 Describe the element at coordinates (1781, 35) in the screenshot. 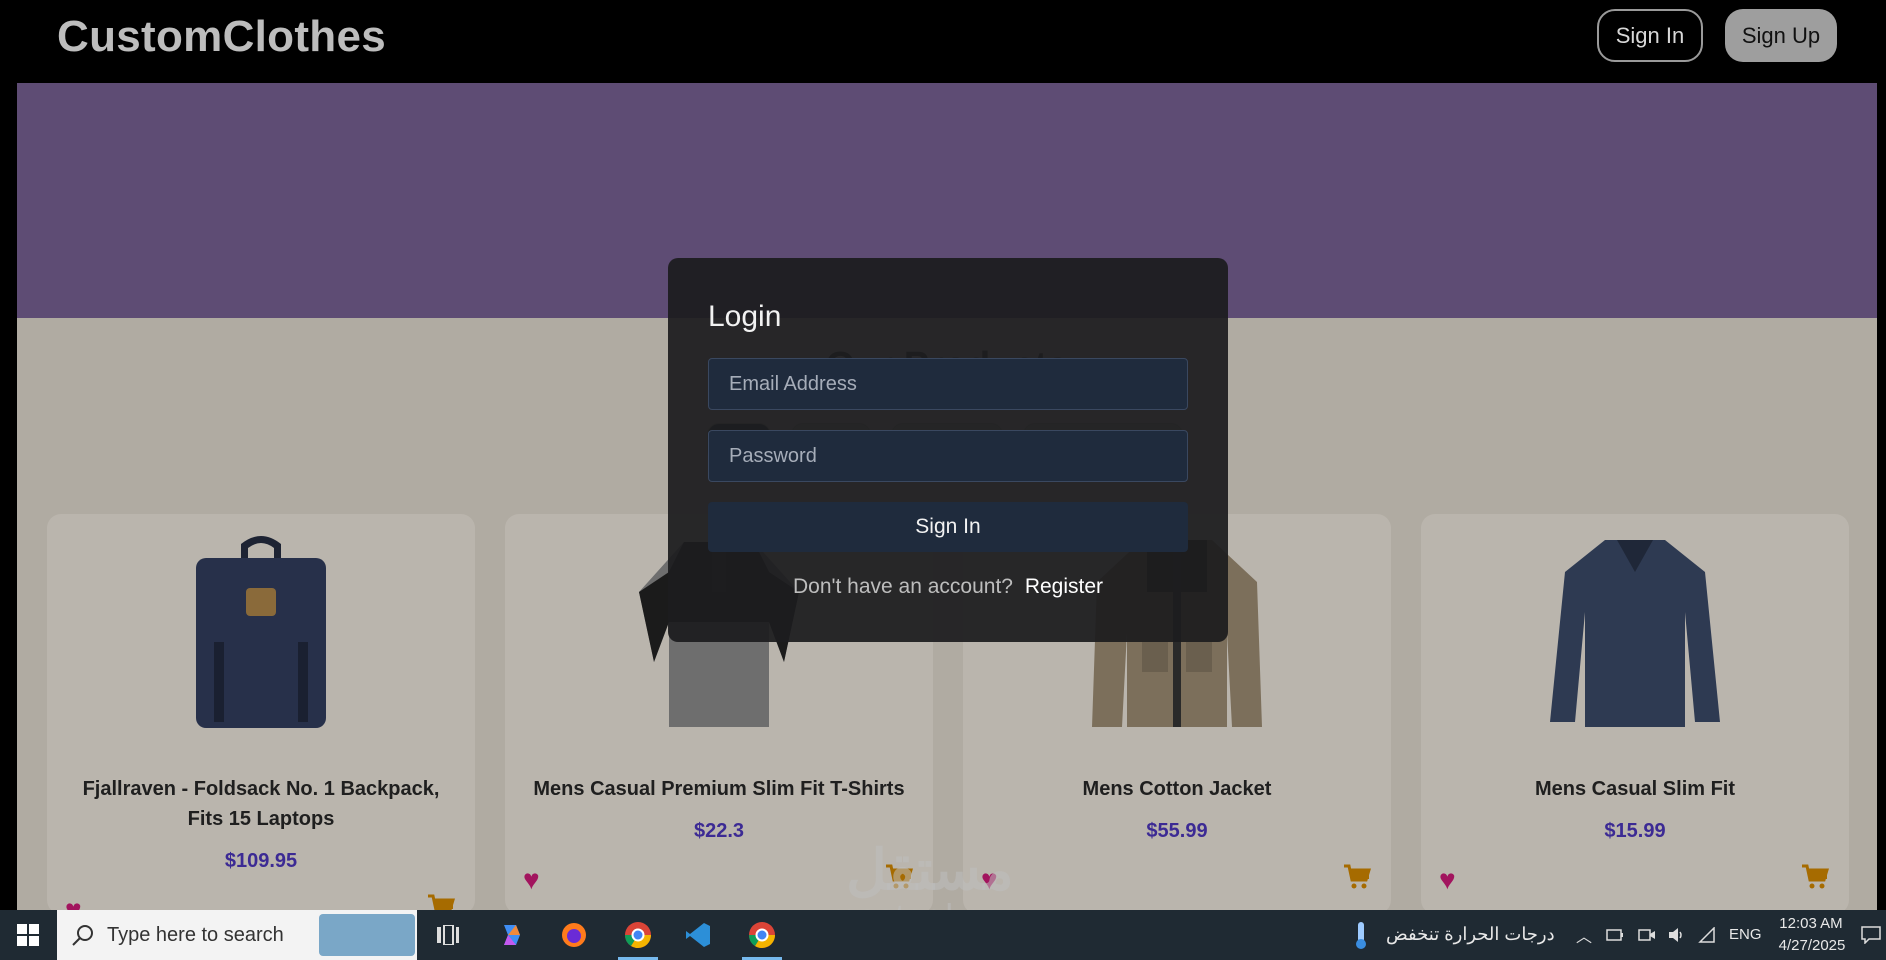

I see `signup-button: Sign Up` at that location.